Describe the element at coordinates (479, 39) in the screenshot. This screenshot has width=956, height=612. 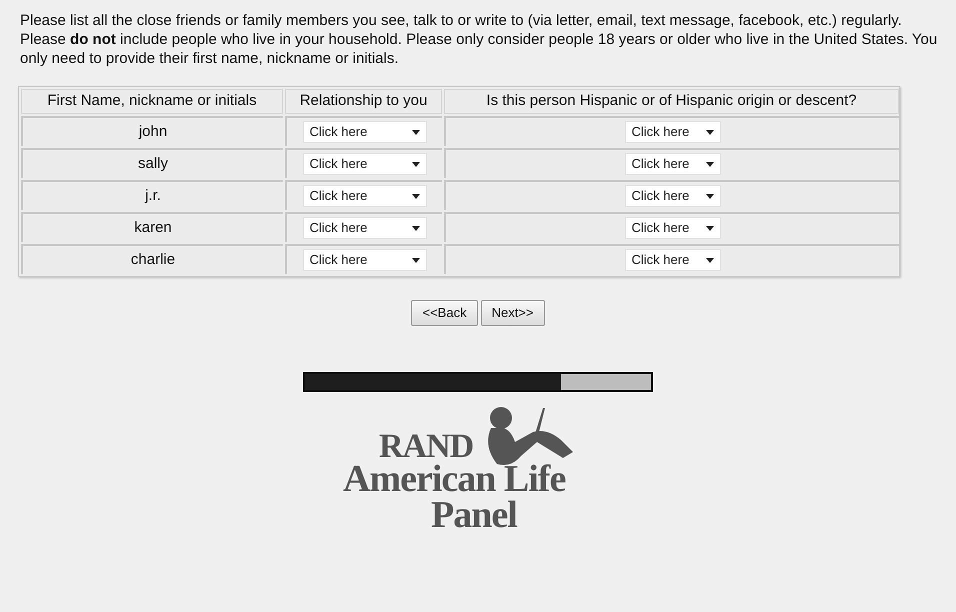
I see `instructions-text: Please list all the close friends or family members you see, talk to or write to (via letter, email, text message, facebook, etc.) regularly. Please do not include people who live in your household. Please only consider people 18 years or older who live in the United States. You only need to provide their first name, nickname or initials.` at that location.